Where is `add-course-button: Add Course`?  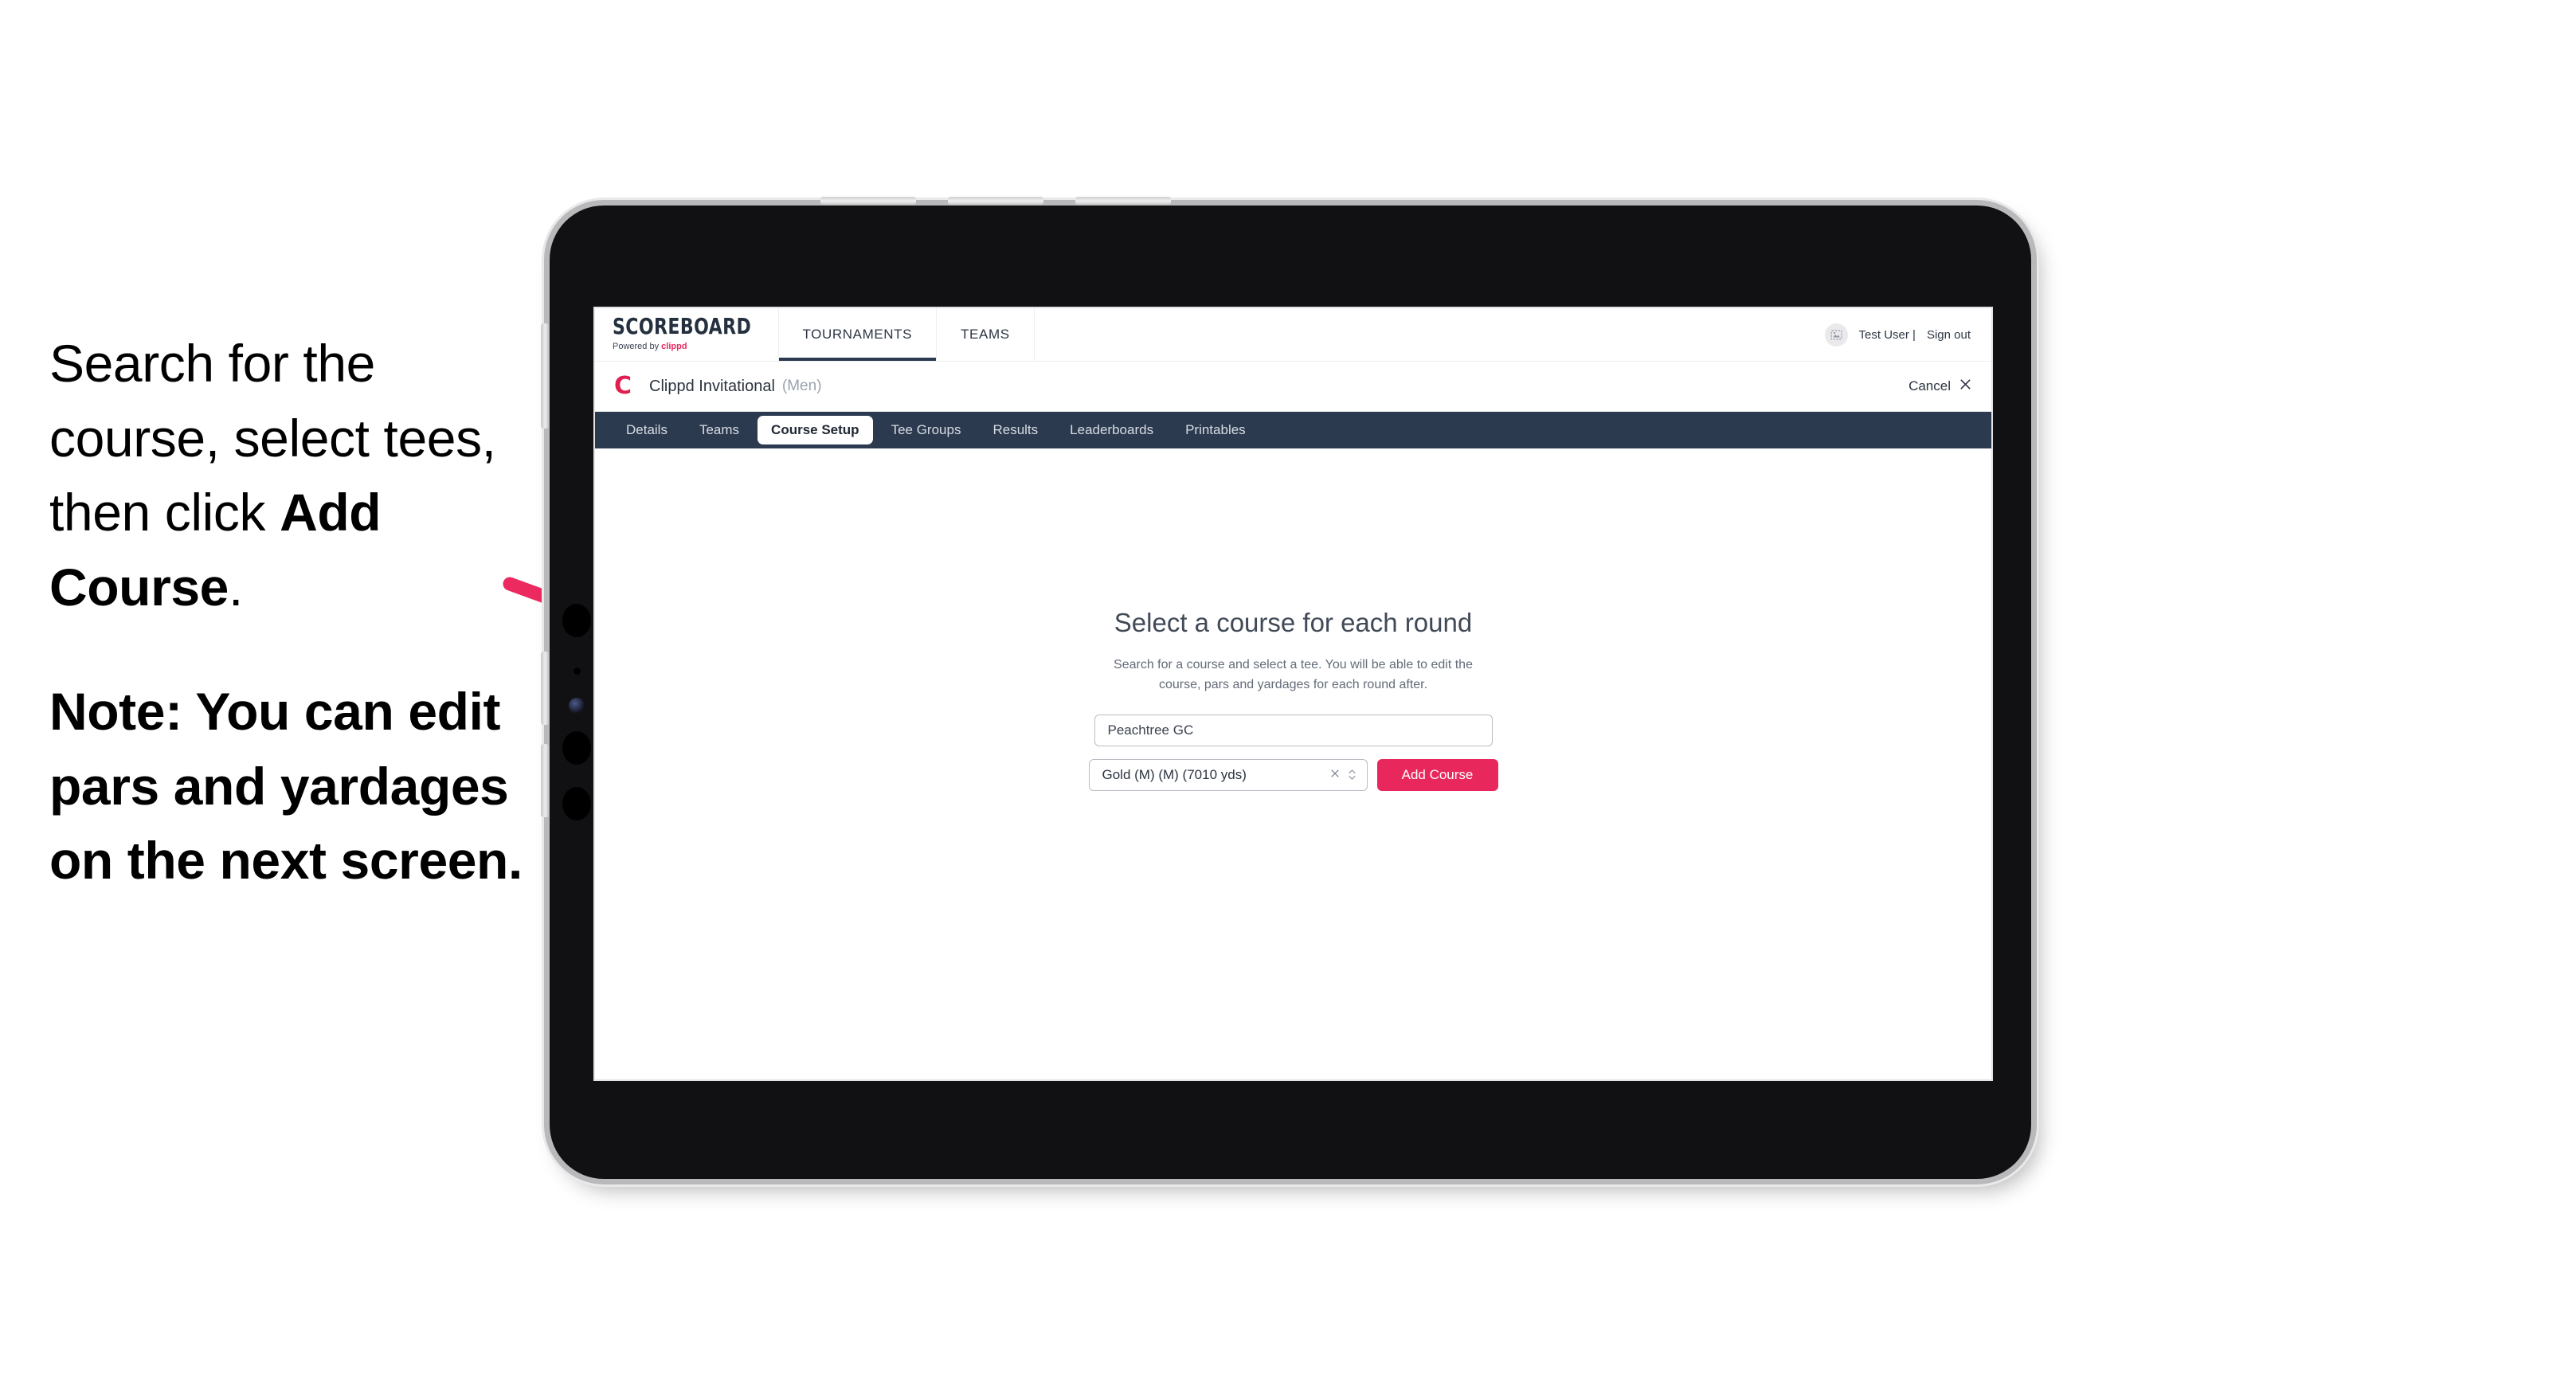 add-course-button: Add Course is located at coordinates (1437, 774).